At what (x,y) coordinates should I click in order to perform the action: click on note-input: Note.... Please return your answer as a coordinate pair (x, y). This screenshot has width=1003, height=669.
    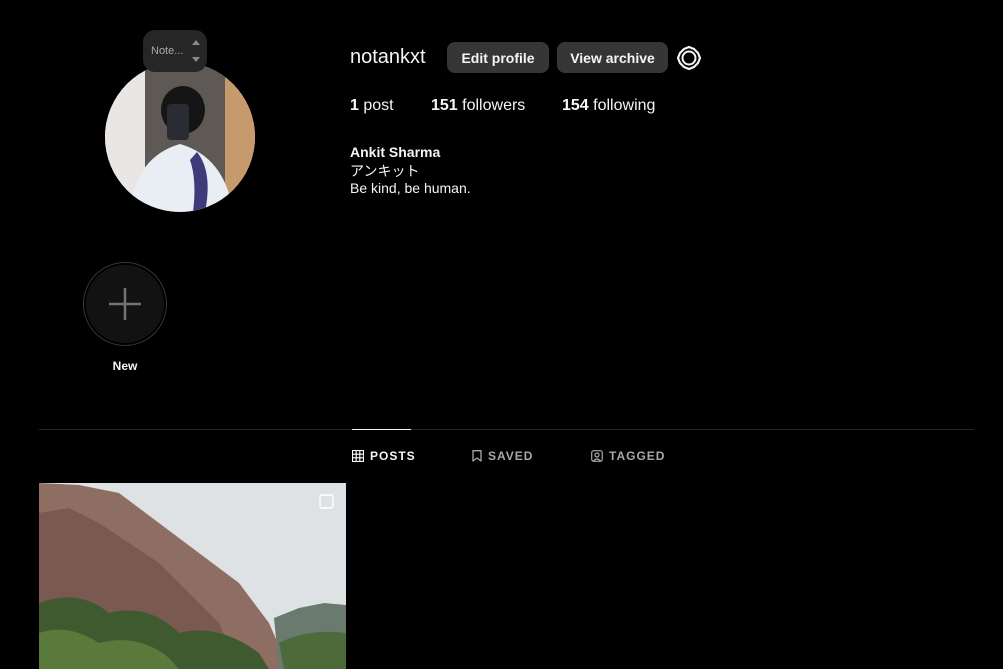
    Looking at the image, I should click on (175, 51).